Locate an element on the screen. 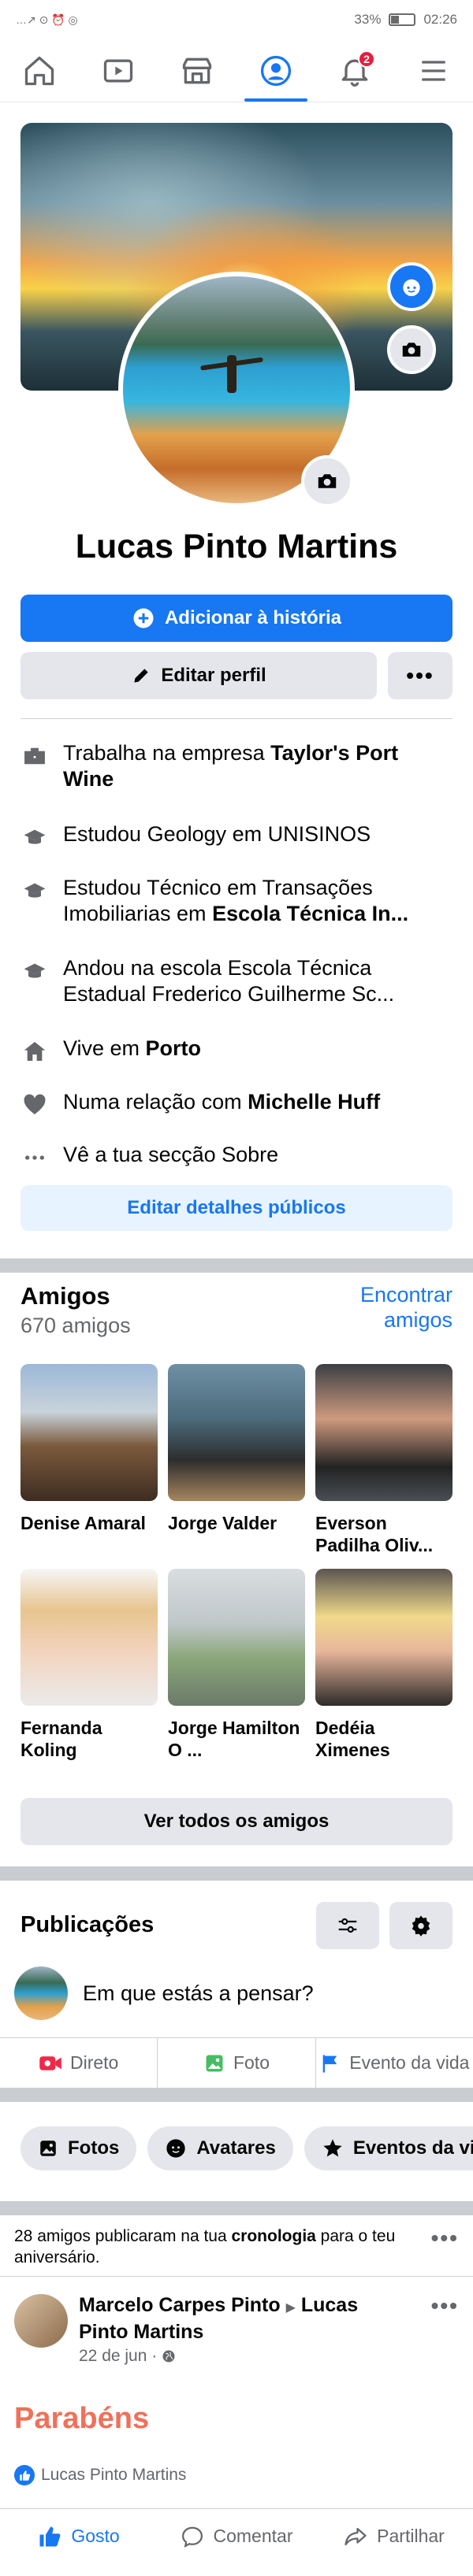  shop-icon is located at coordinates (197, 70).